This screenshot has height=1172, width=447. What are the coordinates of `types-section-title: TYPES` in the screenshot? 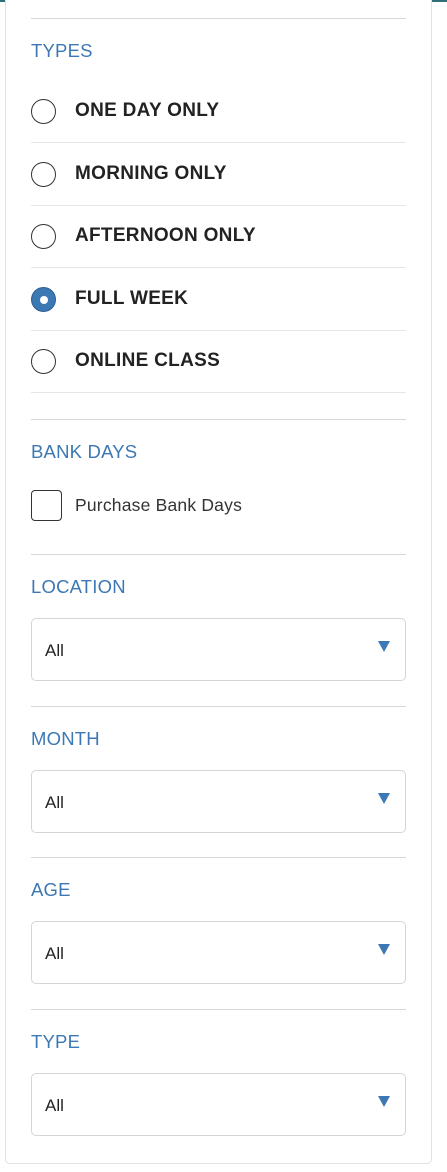 It's located at (62, 50).